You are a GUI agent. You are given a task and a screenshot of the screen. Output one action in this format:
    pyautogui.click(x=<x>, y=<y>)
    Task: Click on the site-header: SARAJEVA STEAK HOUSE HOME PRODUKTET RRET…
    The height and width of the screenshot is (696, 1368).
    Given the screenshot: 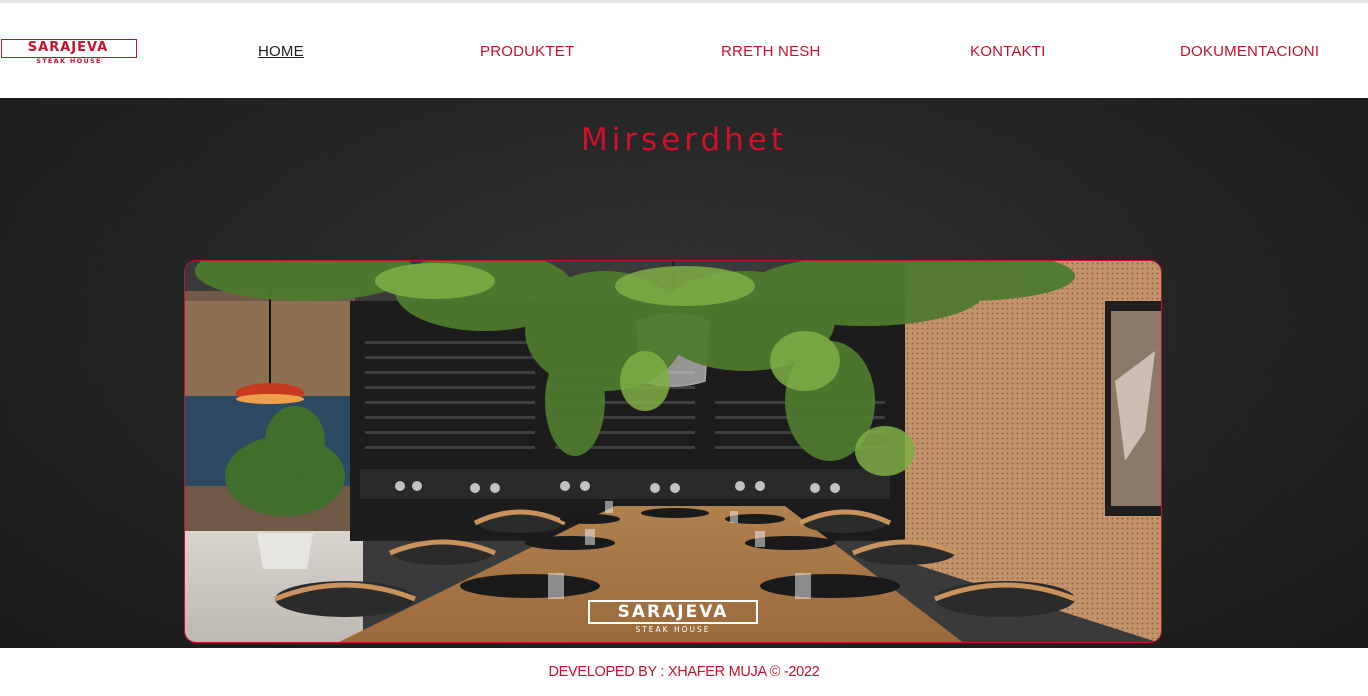 What is the action you would take?
    pyautogui.click(x=684, y=50)
    